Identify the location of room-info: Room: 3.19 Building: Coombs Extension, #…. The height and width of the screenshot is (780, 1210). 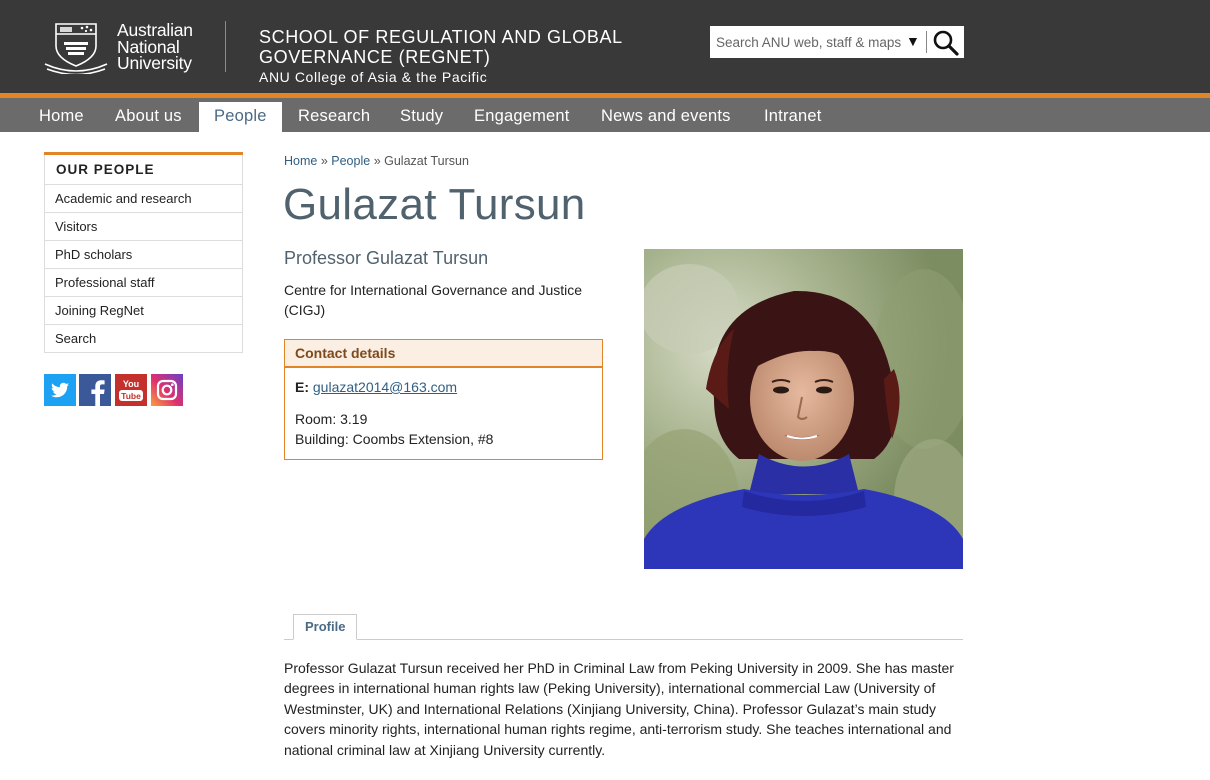
(448, 429).